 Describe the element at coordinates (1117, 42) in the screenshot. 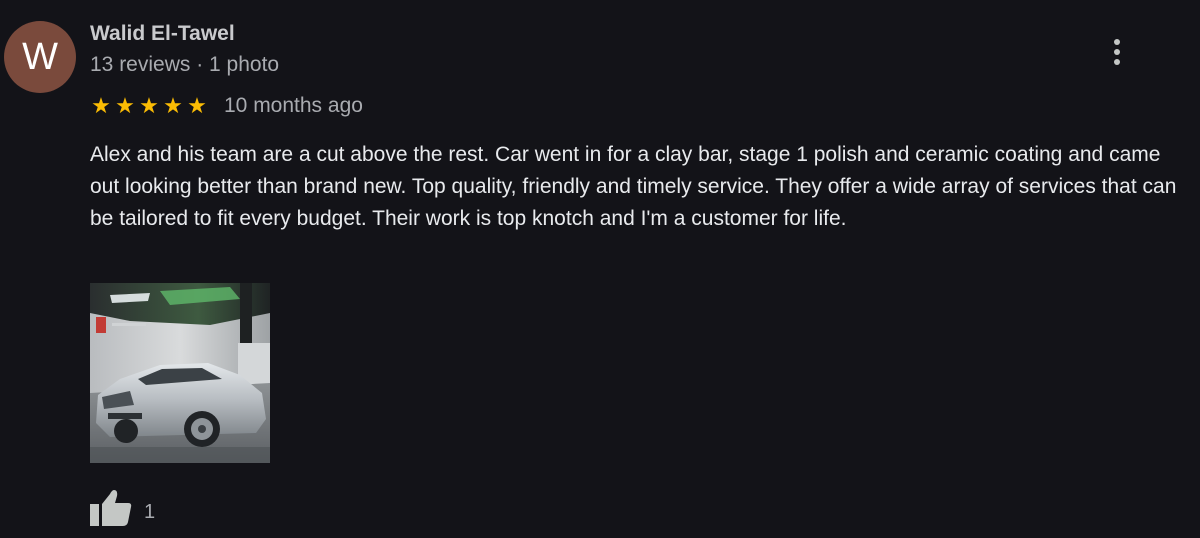

I see `more-vert-icon` at that location.